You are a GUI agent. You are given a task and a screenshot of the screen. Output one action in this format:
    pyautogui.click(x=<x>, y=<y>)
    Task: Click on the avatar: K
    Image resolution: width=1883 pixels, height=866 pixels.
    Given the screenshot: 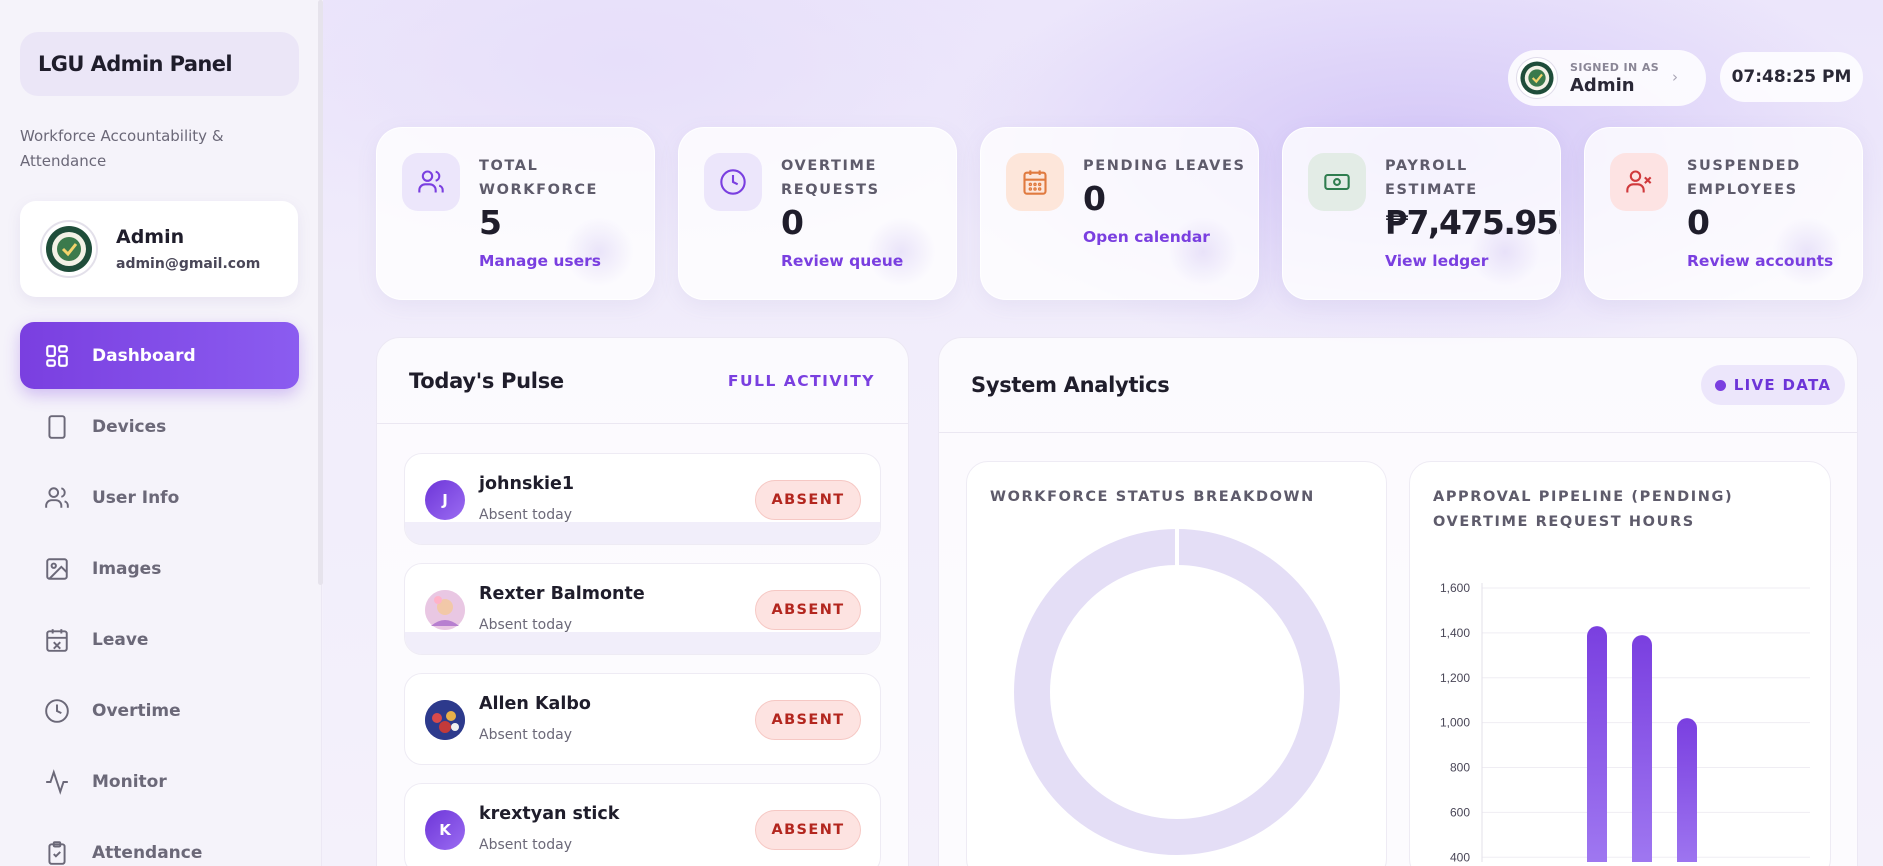 What is the action you would take?
    pyautogui.click(x=445, y=830)
    